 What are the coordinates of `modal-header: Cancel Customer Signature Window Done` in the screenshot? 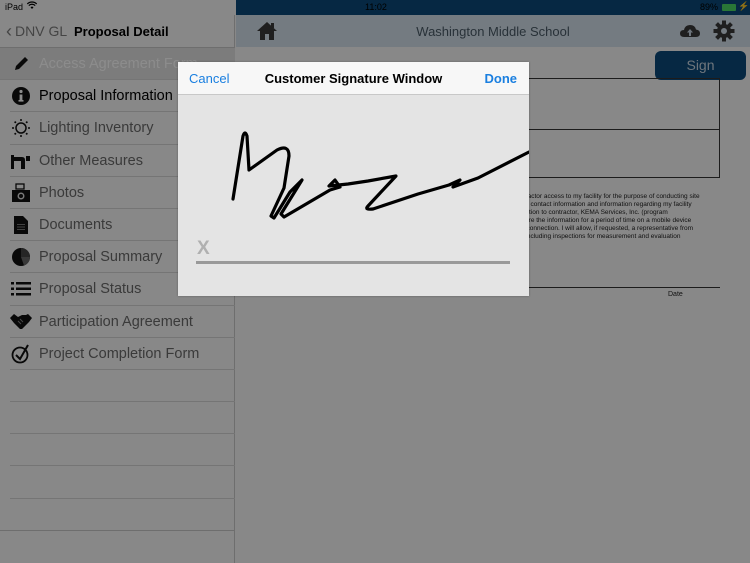 It's located at (353, 78).